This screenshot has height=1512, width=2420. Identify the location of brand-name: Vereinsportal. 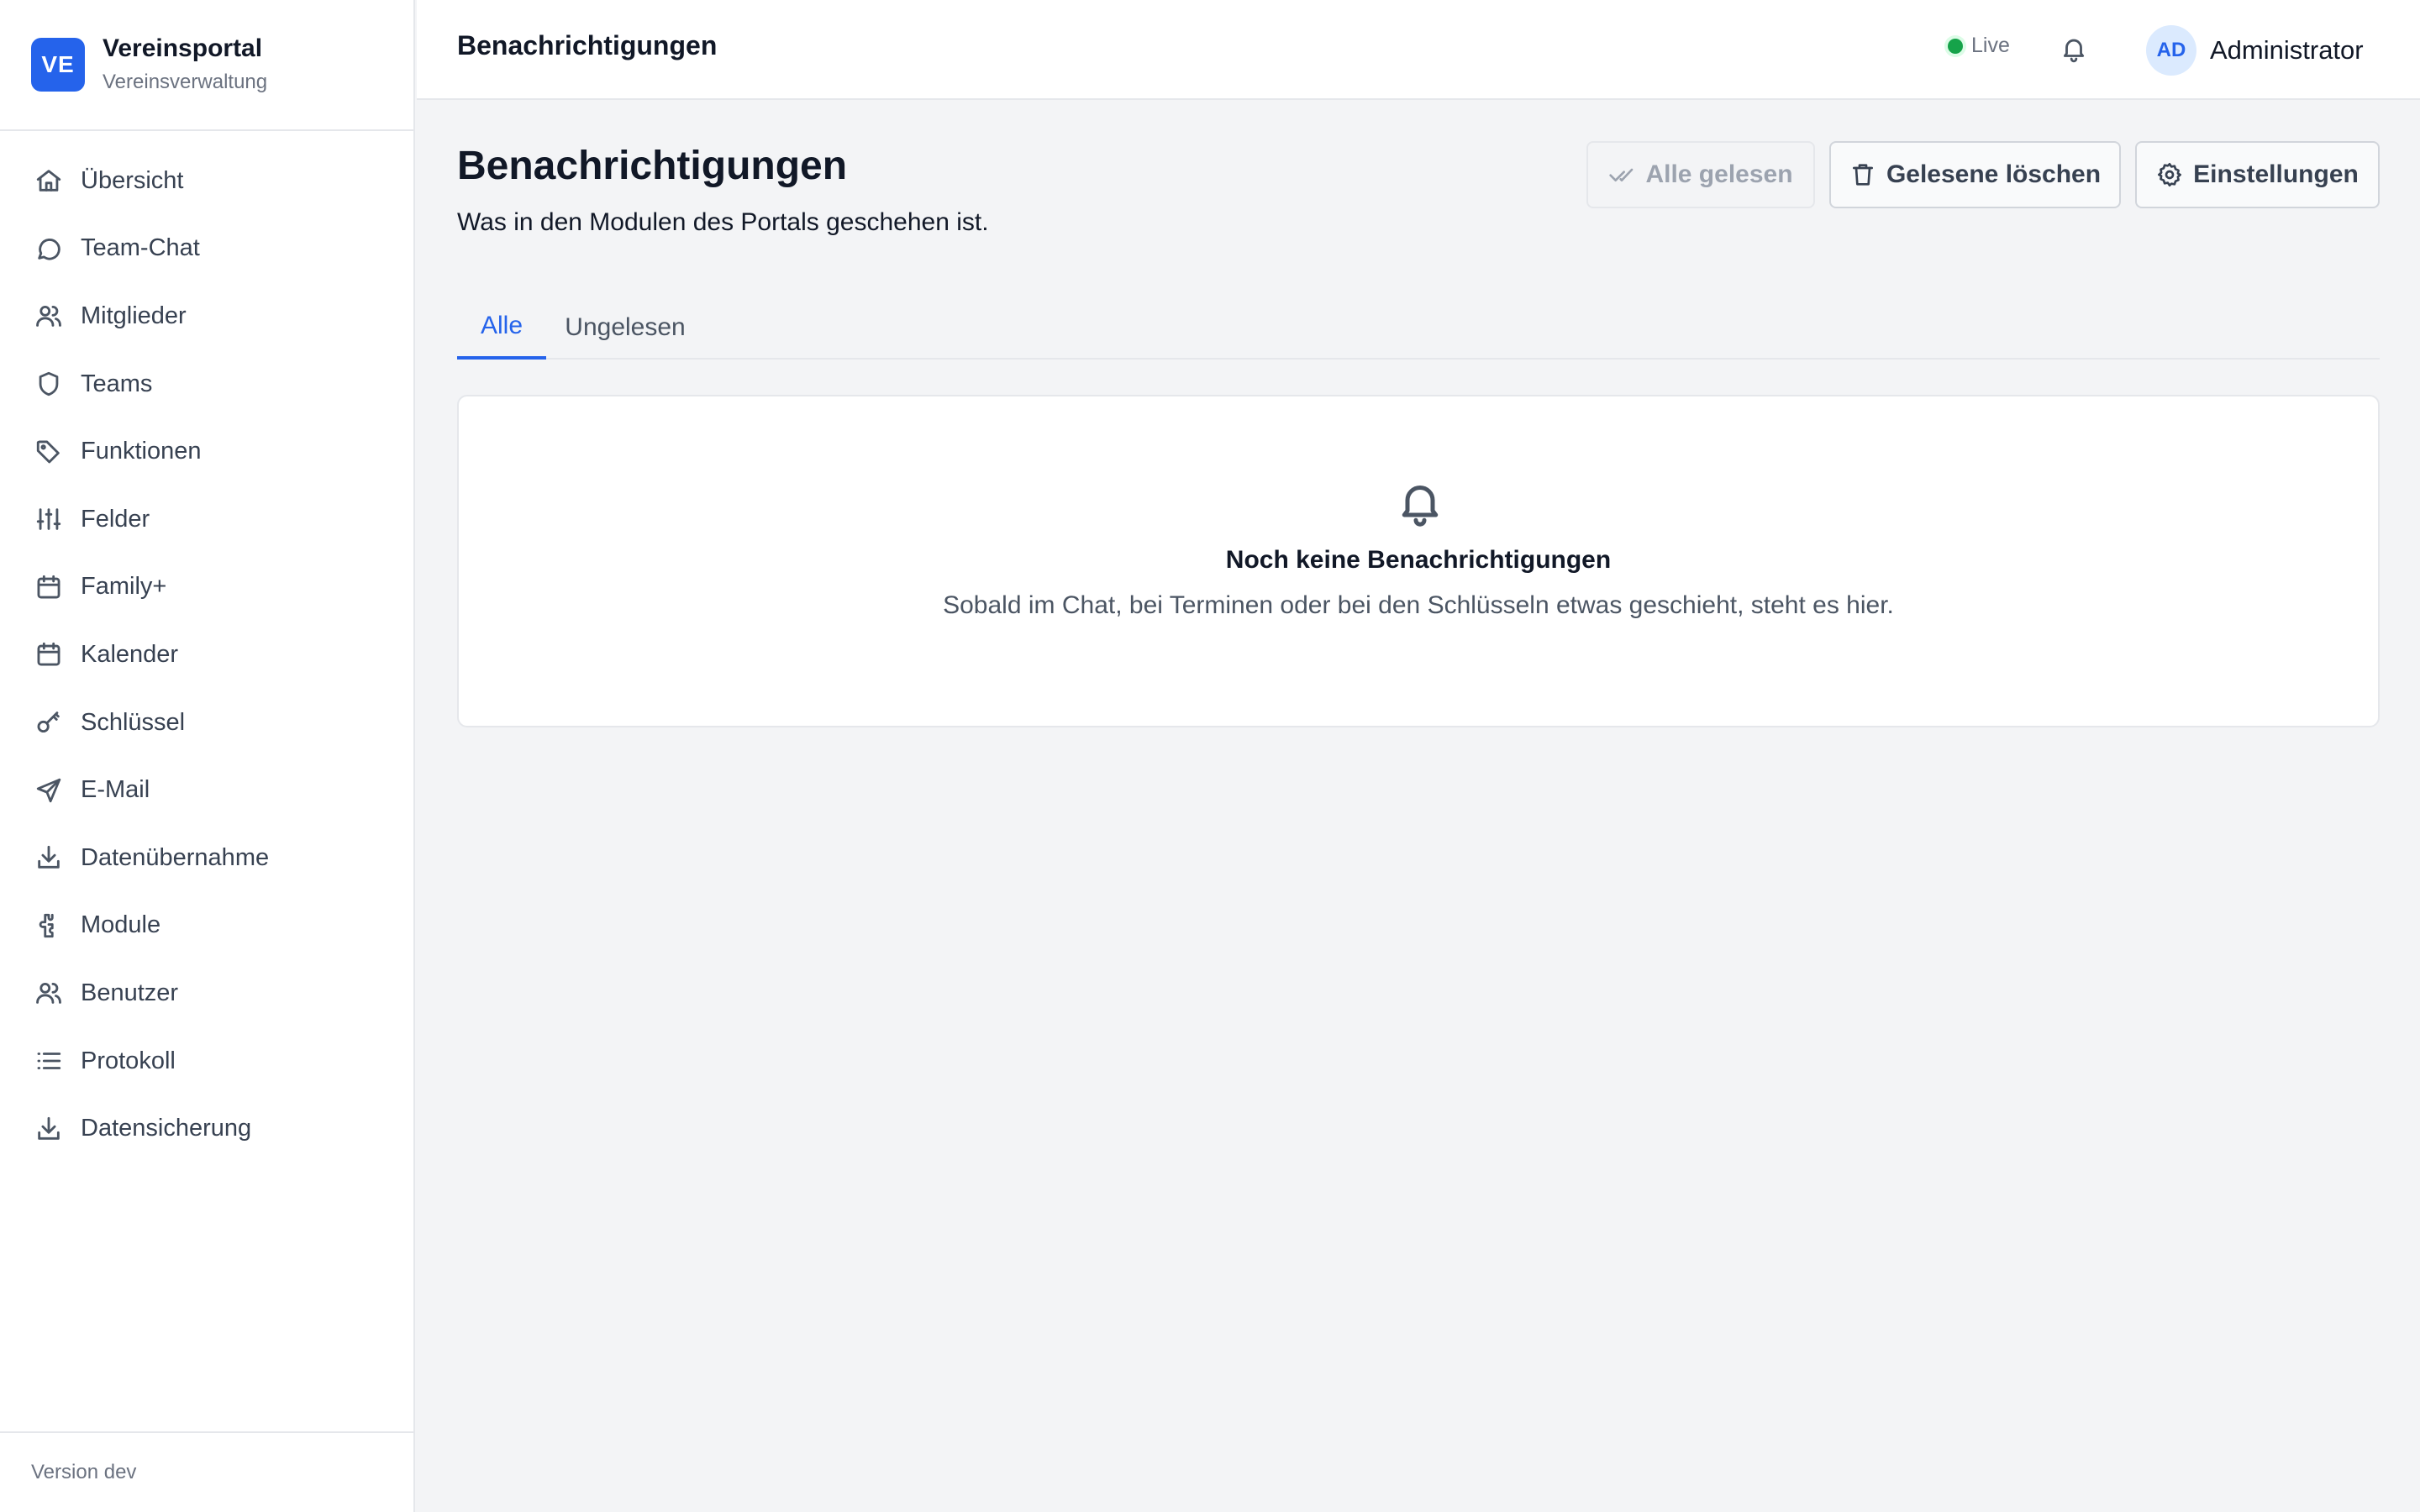
(183, 48).